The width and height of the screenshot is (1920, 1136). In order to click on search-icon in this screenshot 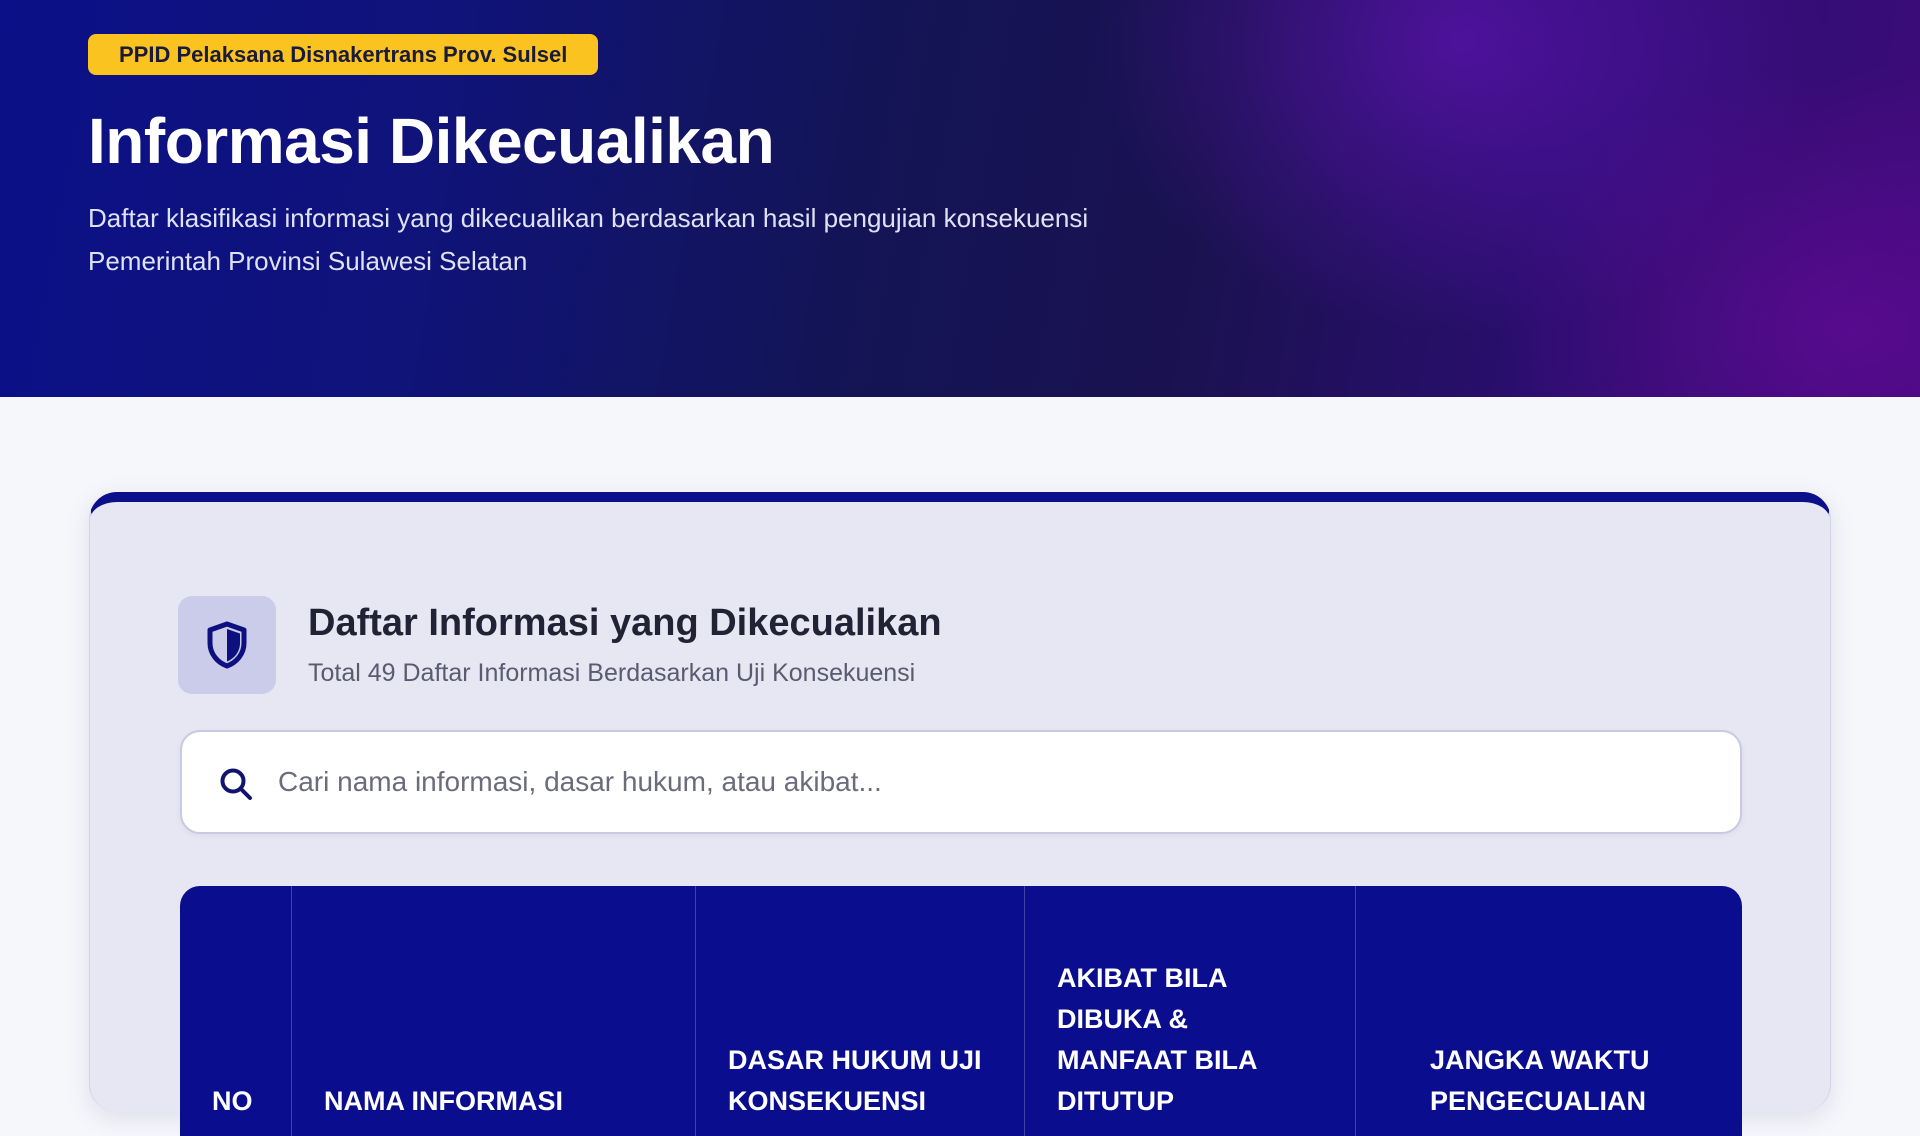, I will do `click(236, 784)`.